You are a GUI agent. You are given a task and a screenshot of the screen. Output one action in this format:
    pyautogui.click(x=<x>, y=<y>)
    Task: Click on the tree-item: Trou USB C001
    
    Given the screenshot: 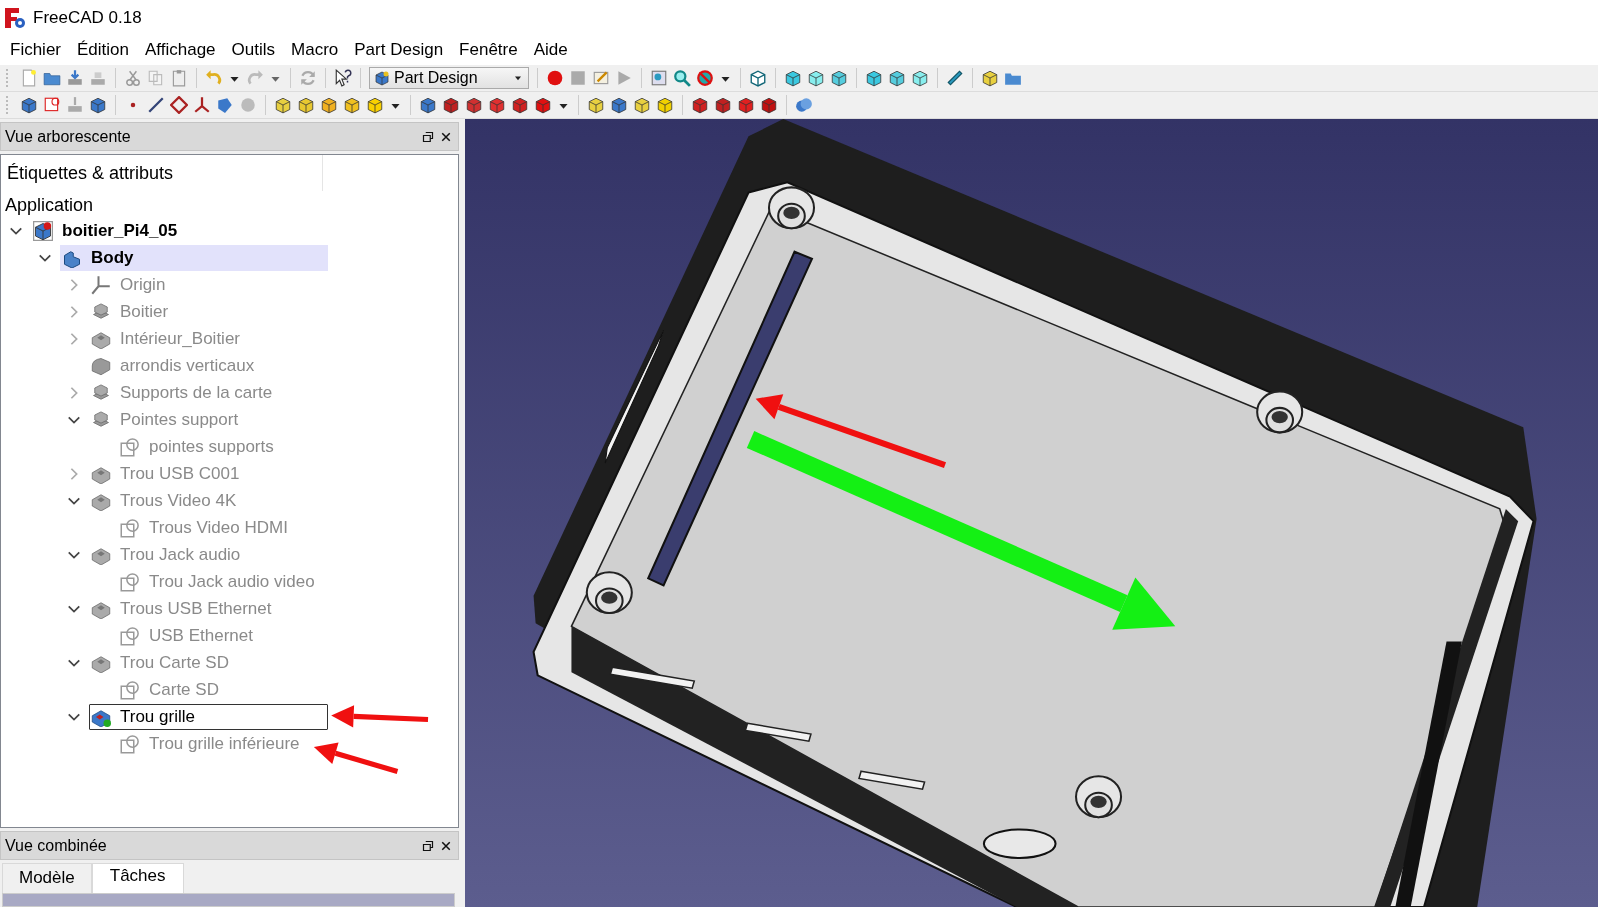 What is the action you would take?
    pyautogui.click(x=166, y=473)
    